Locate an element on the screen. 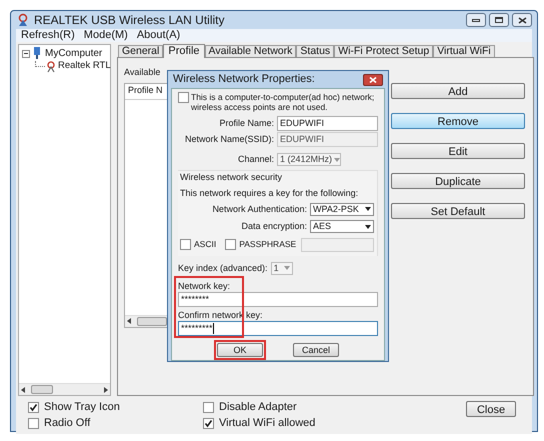  maximize-button is located at coordinates (499, 20).